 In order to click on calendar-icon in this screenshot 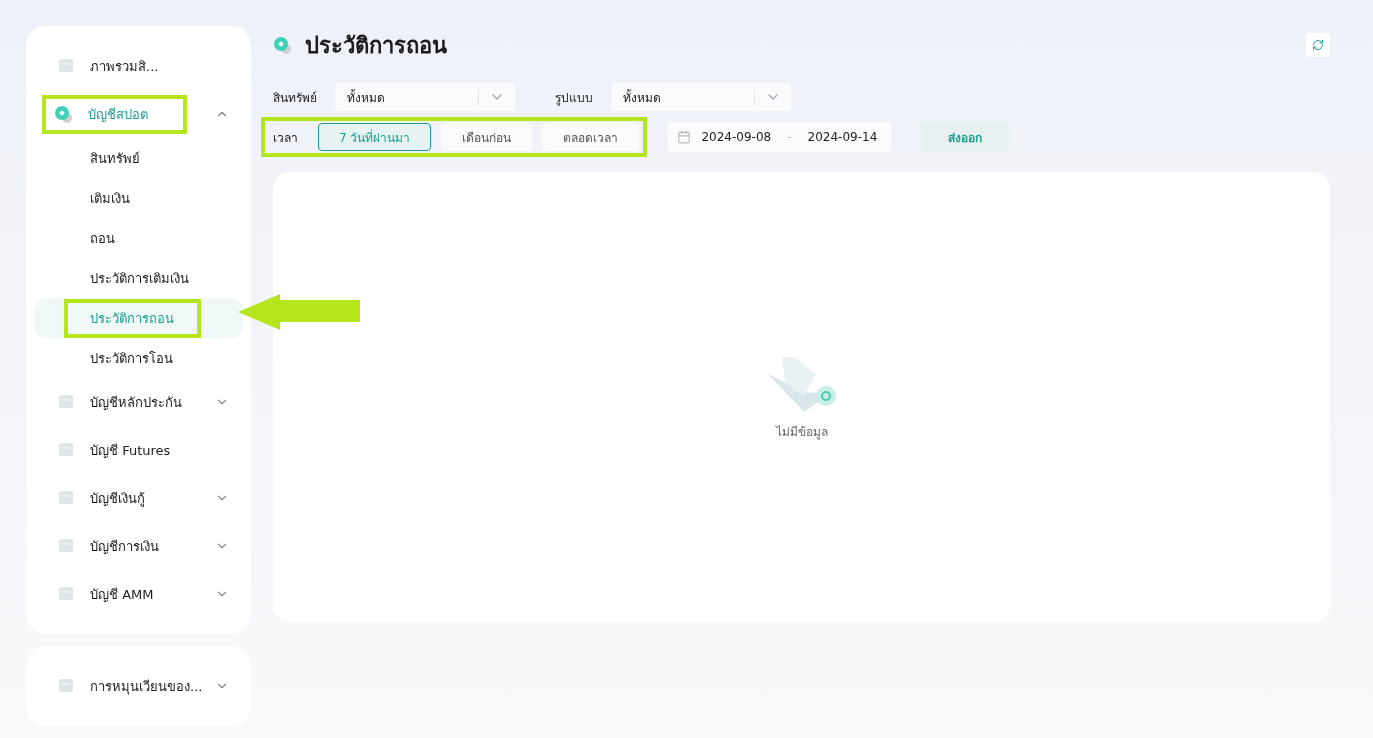, I will do `click(684, 137)`.